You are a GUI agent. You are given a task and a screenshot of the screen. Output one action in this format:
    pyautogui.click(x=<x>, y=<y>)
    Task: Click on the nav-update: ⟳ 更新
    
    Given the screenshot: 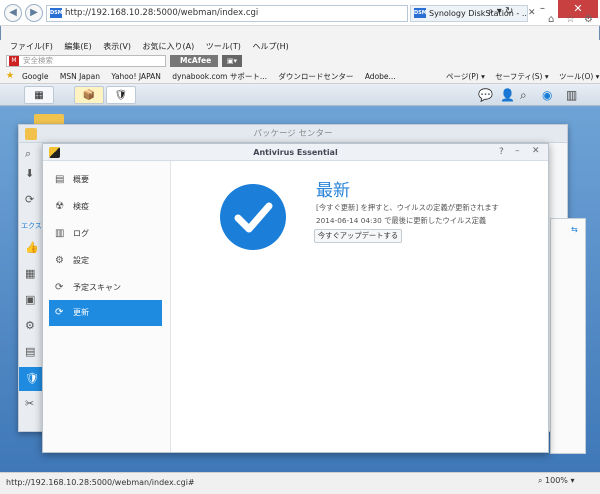 What is the action you would take?
    pyautogui.click(x=105, y=313)
    